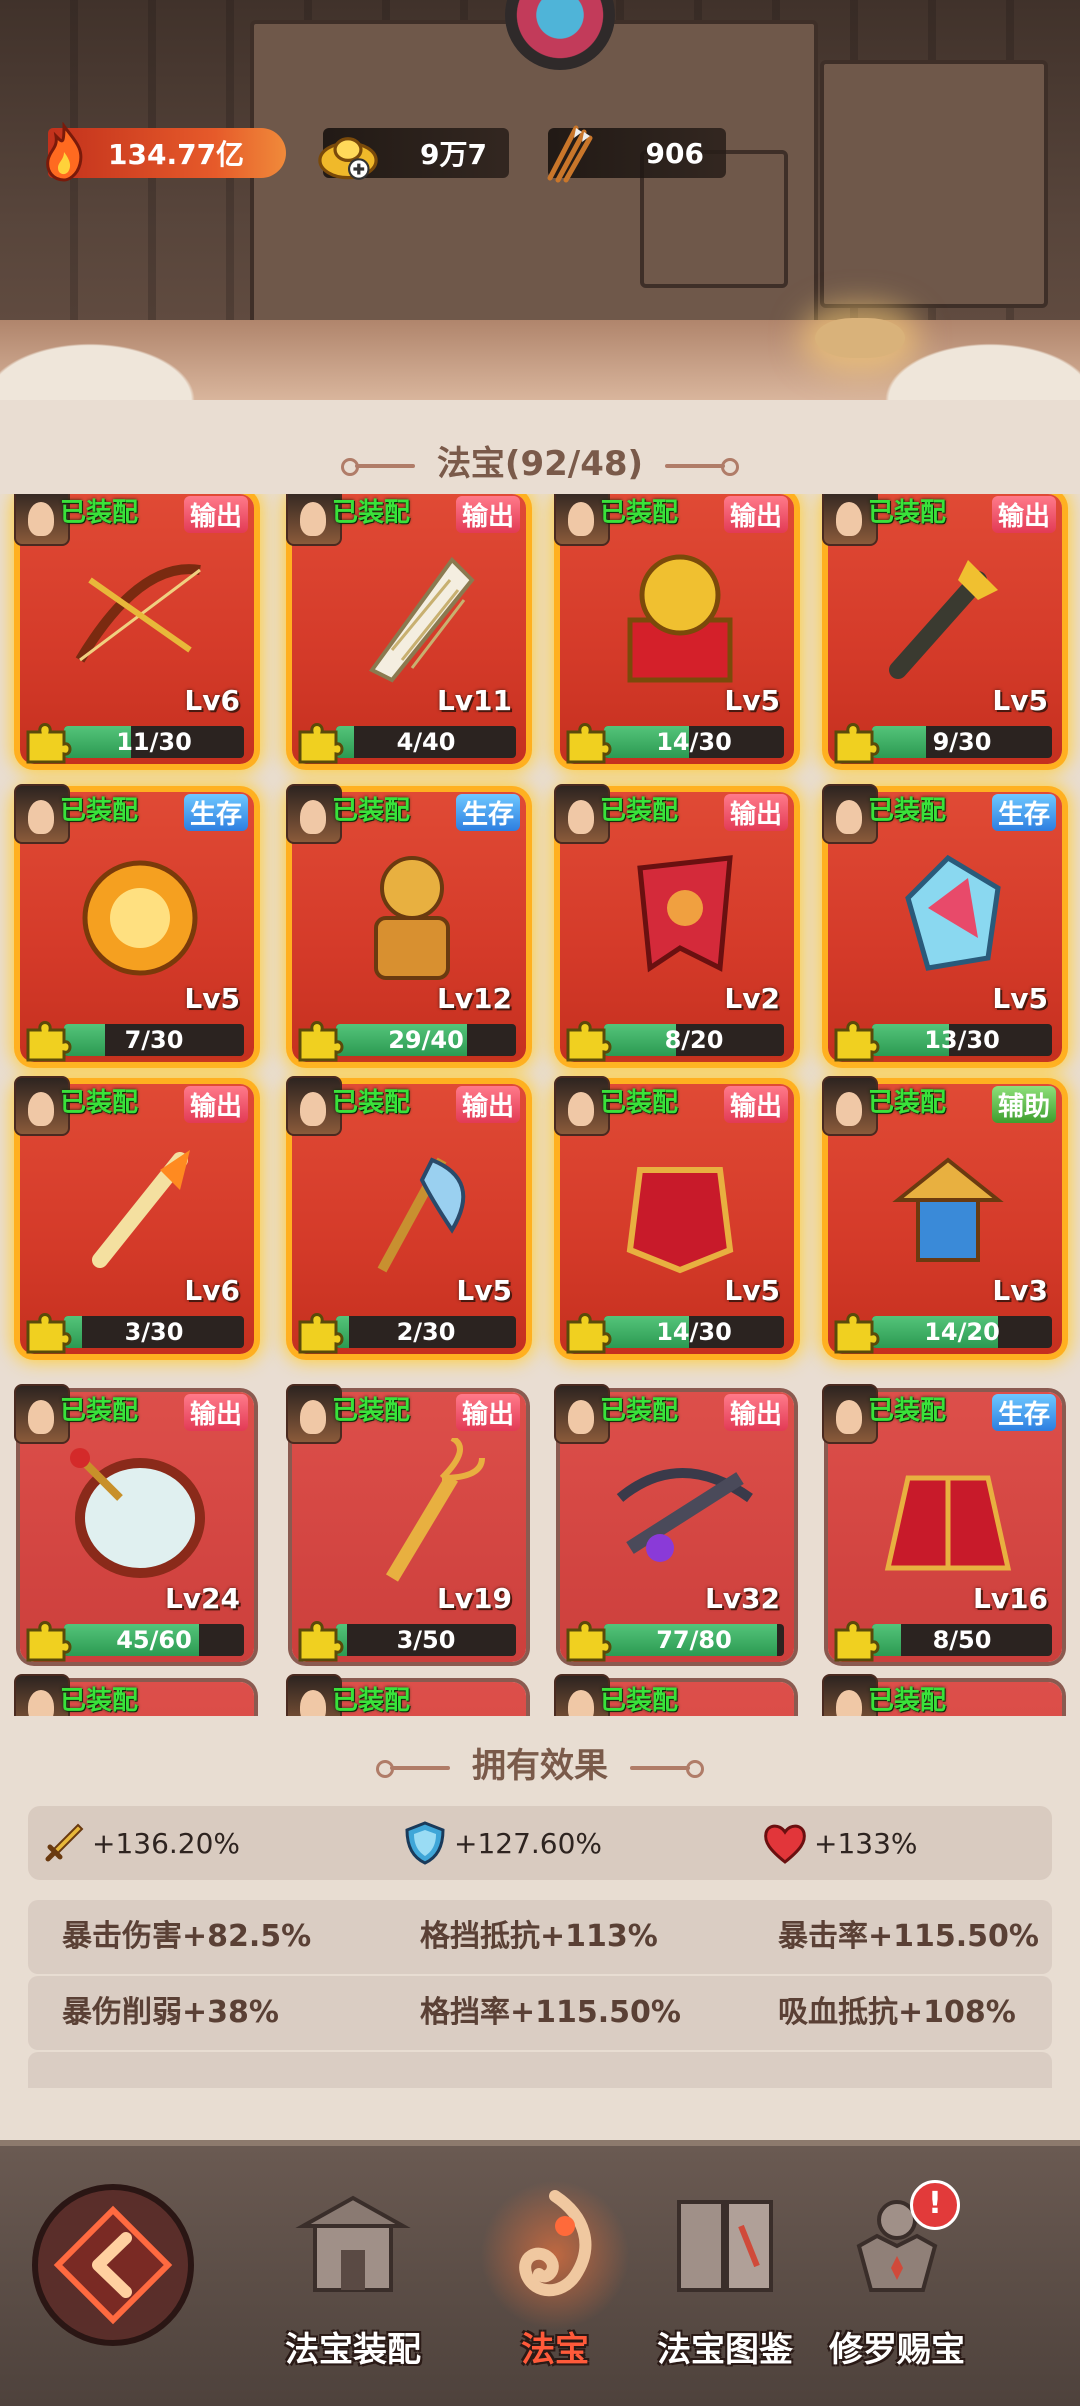  I want to click on gold-ingot-icon, so click(348, 158).